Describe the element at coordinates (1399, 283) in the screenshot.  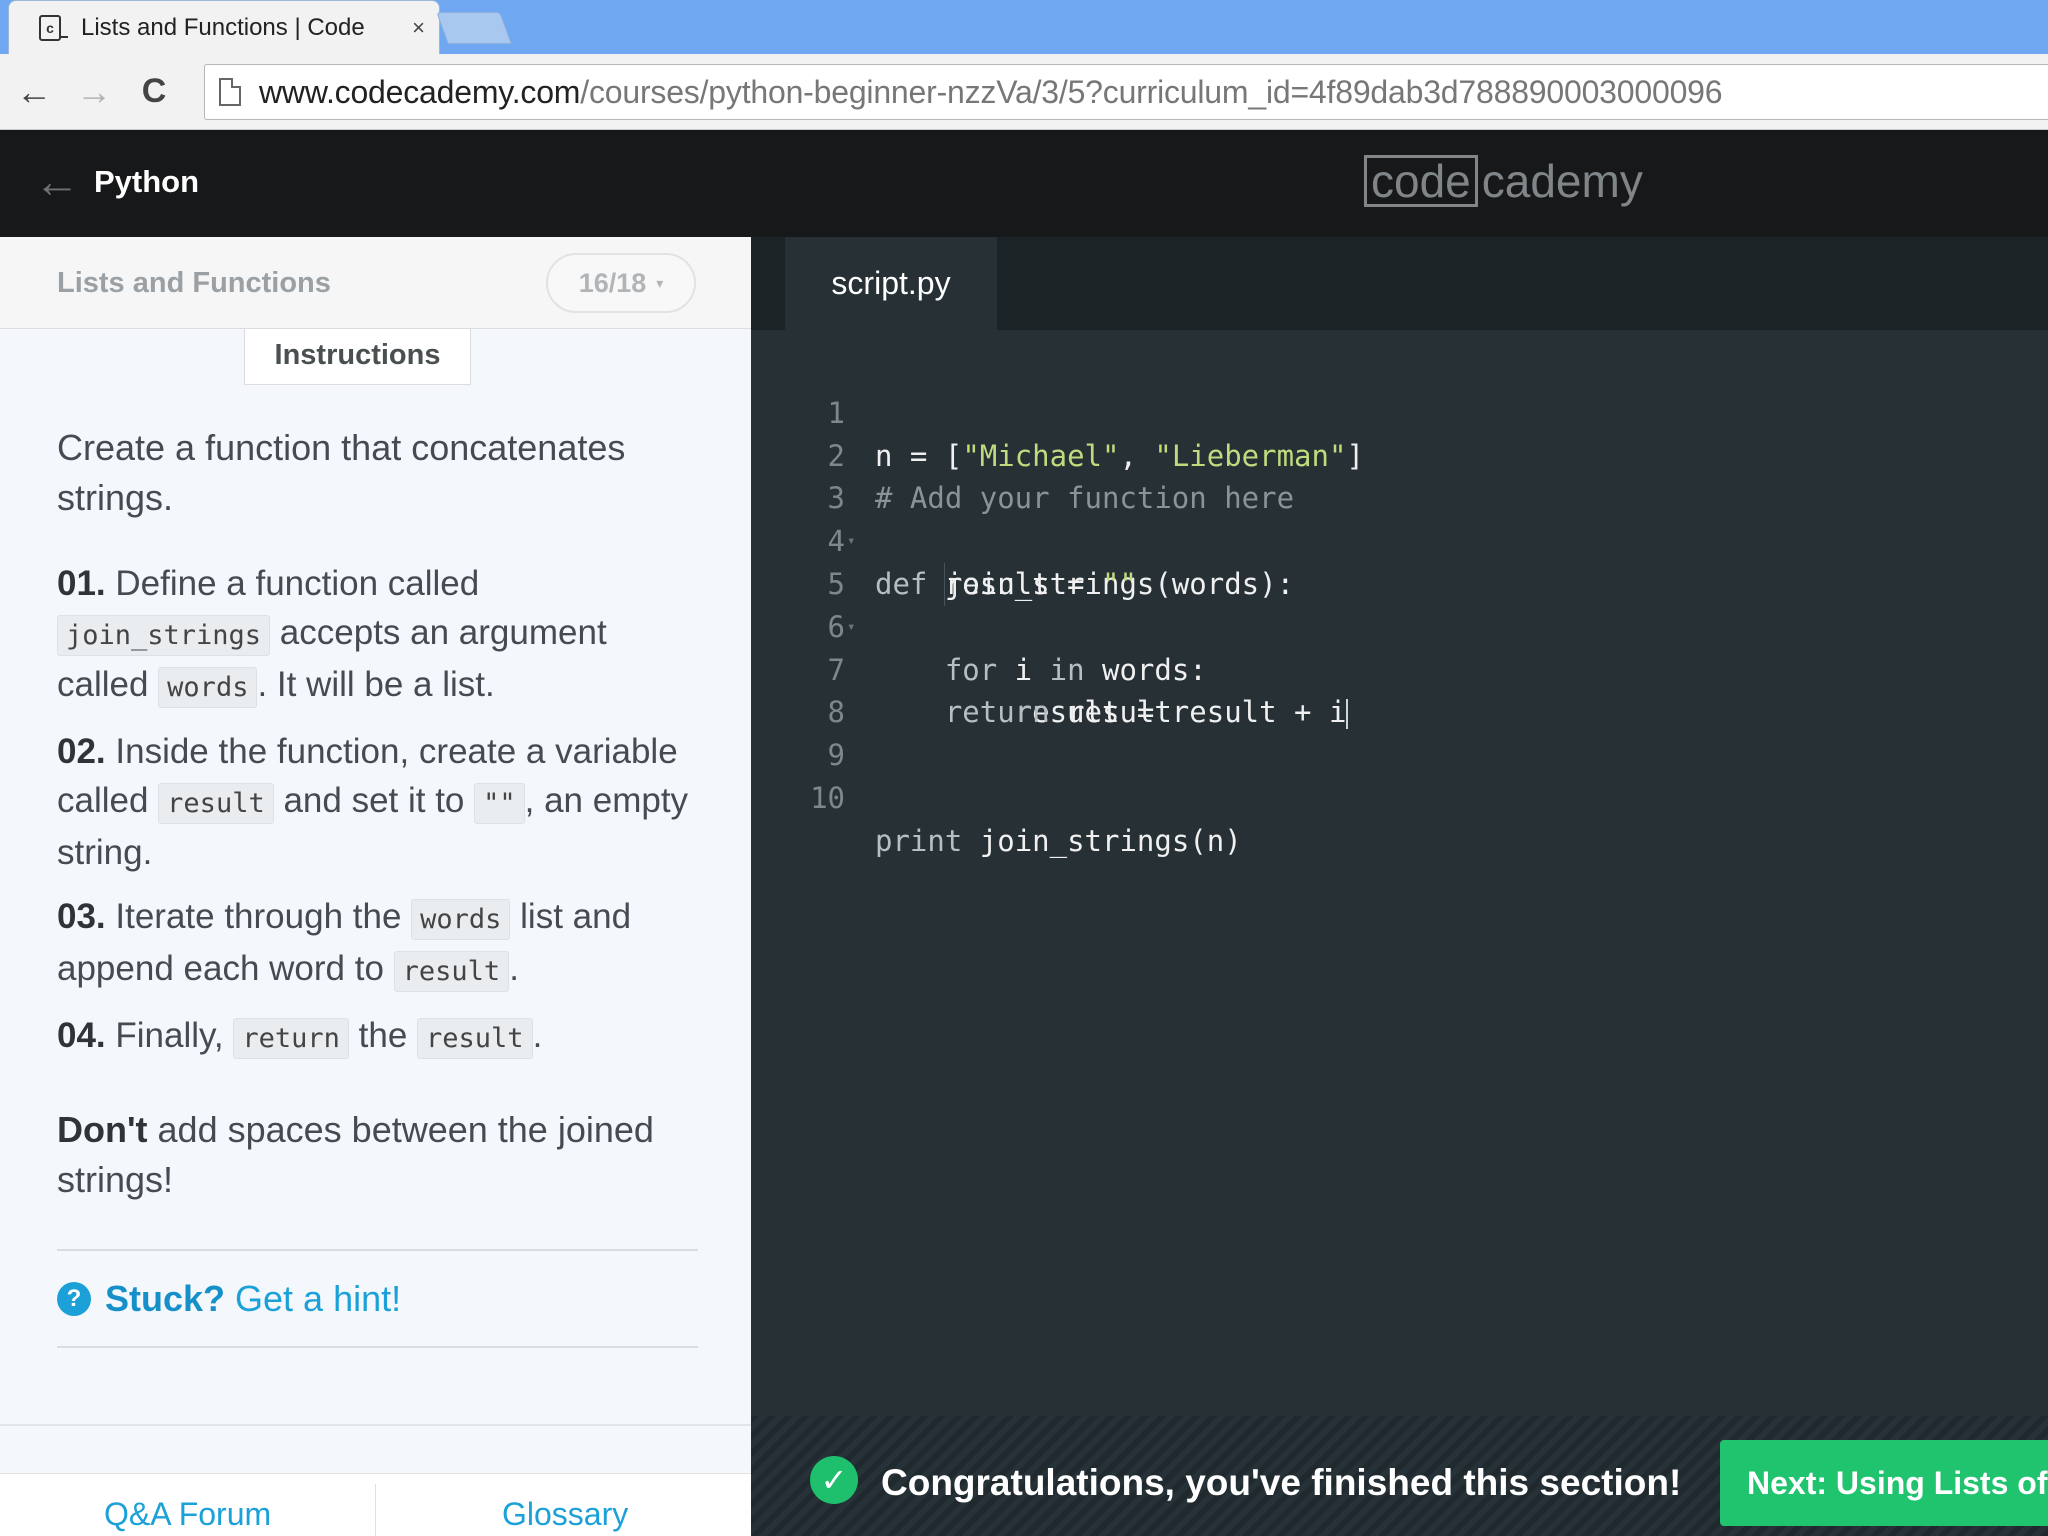
I see `editor-tab-bar: script.py` at that location.